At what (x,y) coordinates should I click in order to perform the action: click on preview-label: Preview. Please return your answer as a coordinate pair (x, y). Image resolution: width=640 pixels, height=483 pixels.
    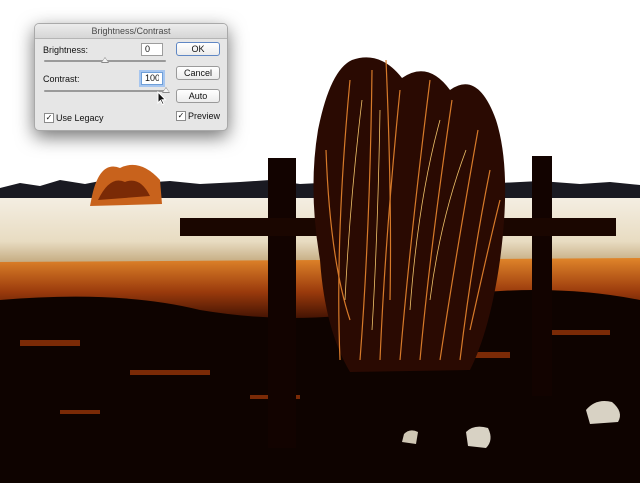
    Looking at the image, I should click on (204, 116).